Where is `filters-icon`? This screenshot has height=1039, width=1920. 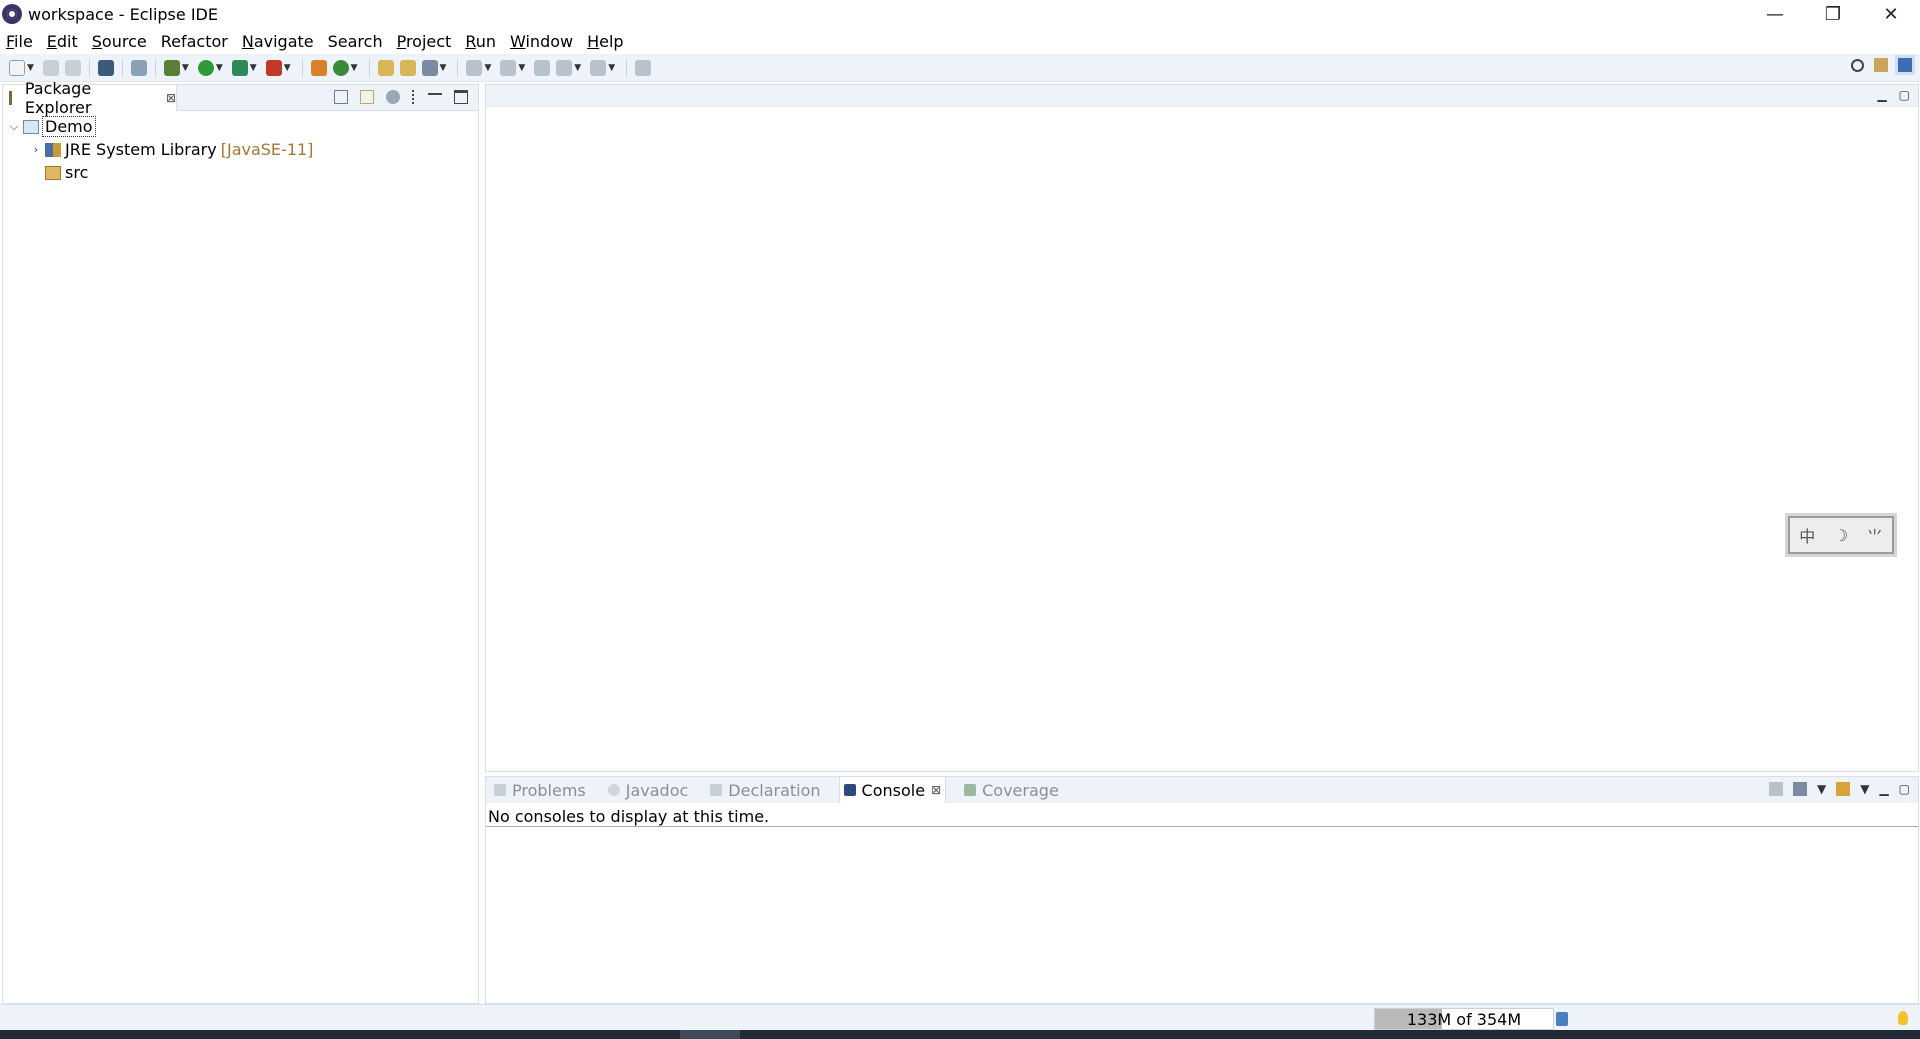
filters-icon is located at coordinates (393, 97).